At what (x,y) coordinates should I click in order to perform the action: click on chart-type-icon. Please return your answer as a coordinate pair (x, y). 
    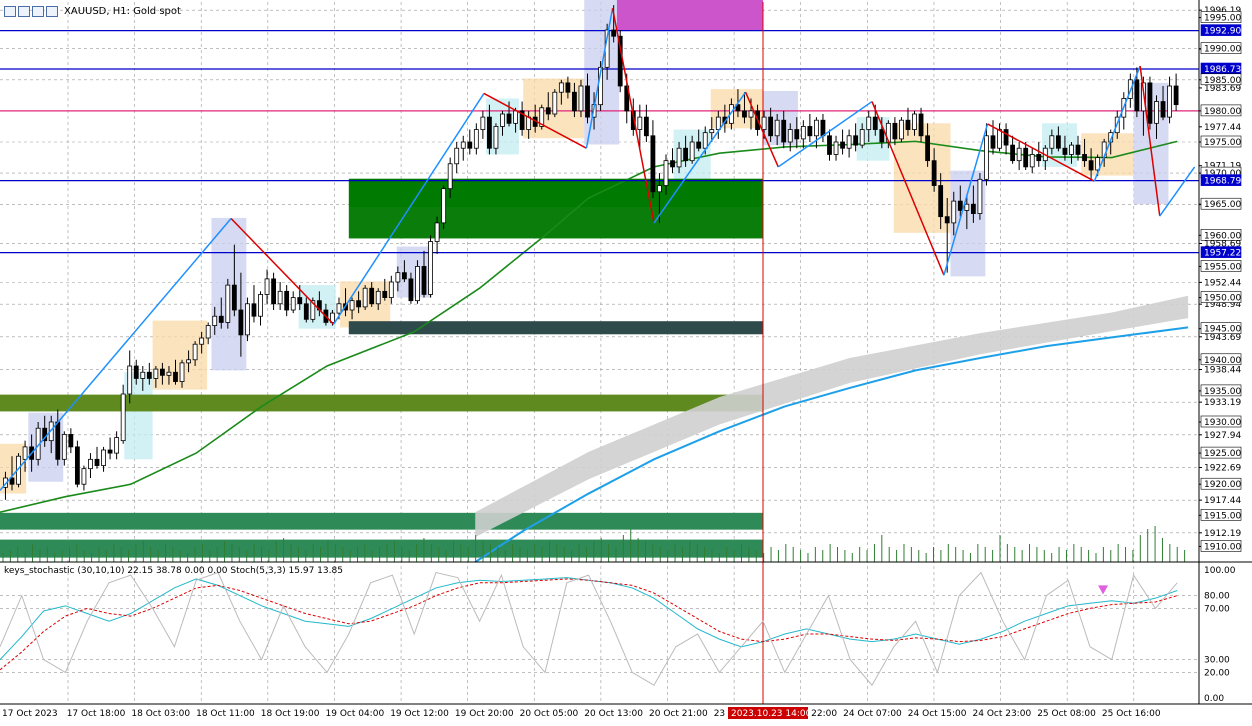
    Looking at the image, I should click on (10, 11).